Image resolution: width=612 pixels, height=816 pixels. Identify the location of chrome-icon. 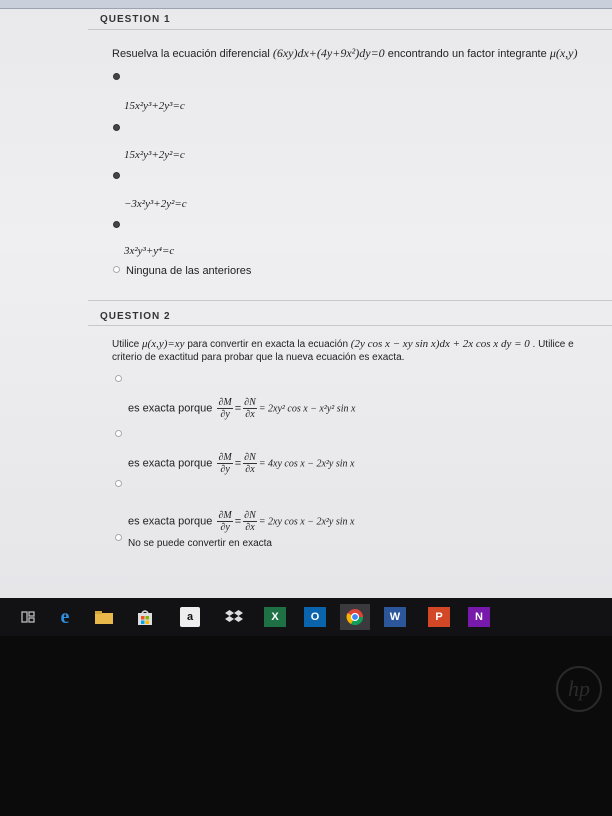
(355, 617).